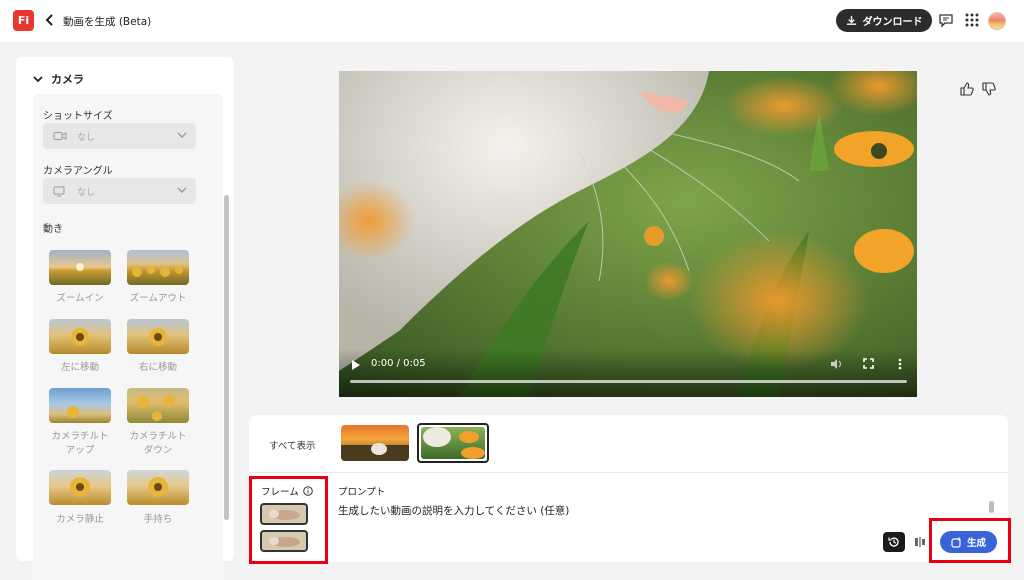  Describe the element at coordinates (158, 519) in the screenshot. I see `motion-handheld-label: 手持ち` at that location.